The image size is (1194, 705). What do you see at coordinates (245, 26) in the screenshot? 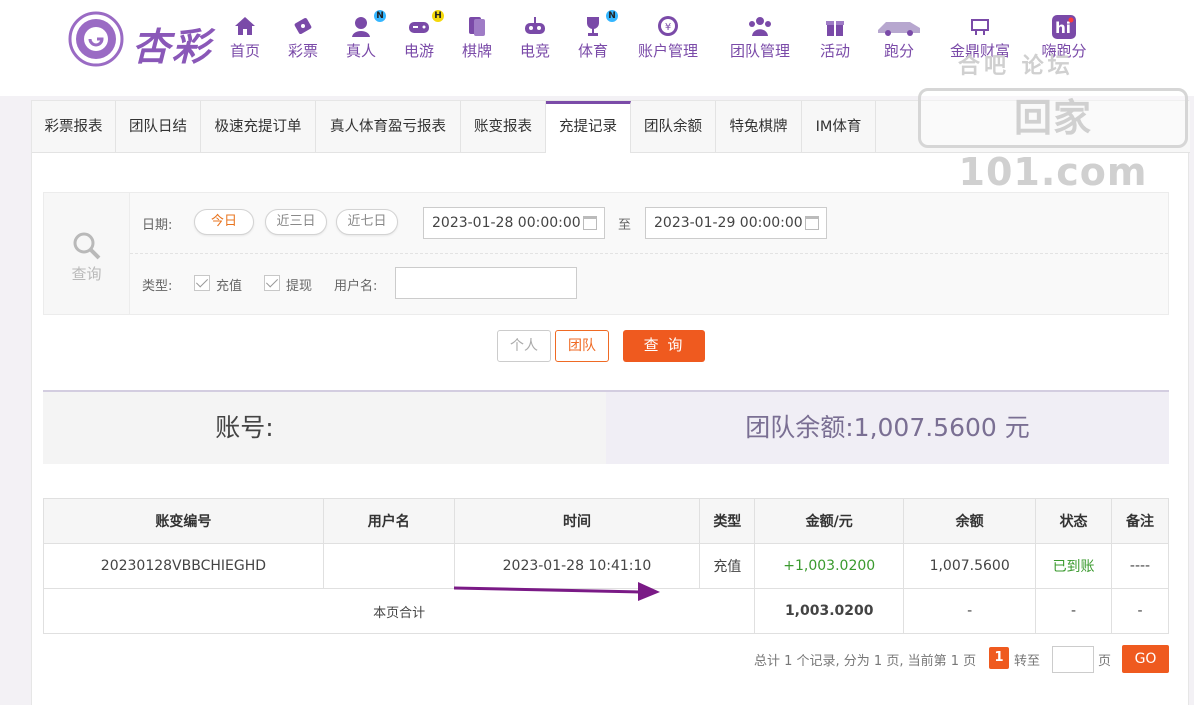
I see `home-icon` at bounding box center [245, 26].